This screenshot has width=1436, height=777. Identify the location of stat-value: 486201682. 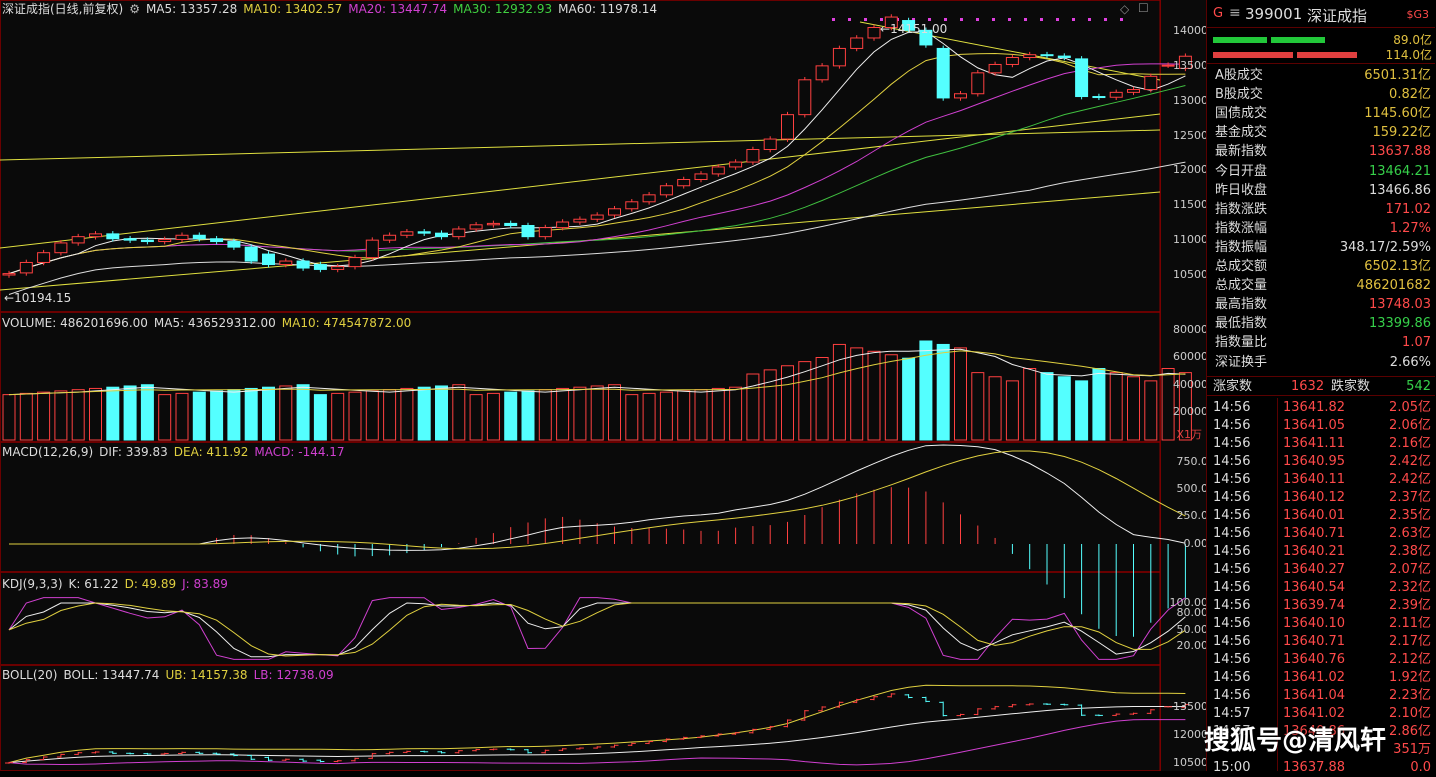
(1393, 286).